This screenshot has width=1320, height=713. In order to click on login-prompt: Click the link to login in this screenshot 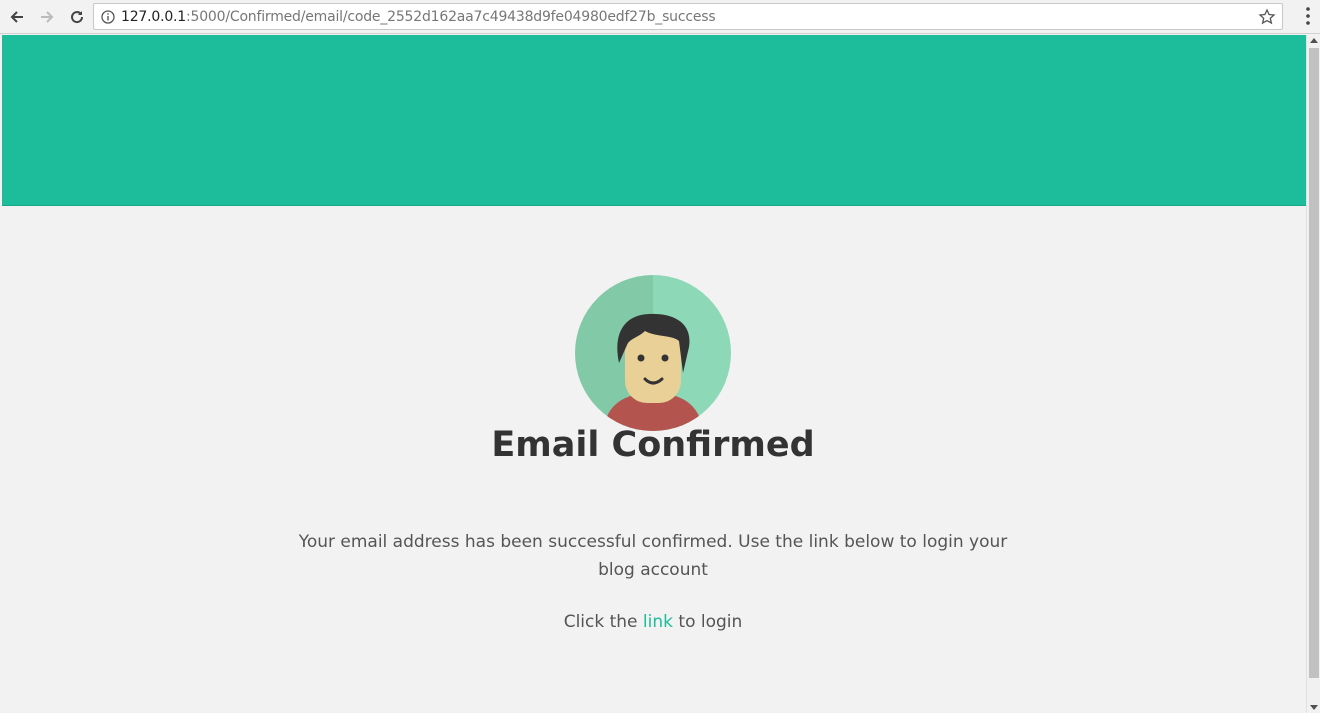, I will do `click(653, 622)`.